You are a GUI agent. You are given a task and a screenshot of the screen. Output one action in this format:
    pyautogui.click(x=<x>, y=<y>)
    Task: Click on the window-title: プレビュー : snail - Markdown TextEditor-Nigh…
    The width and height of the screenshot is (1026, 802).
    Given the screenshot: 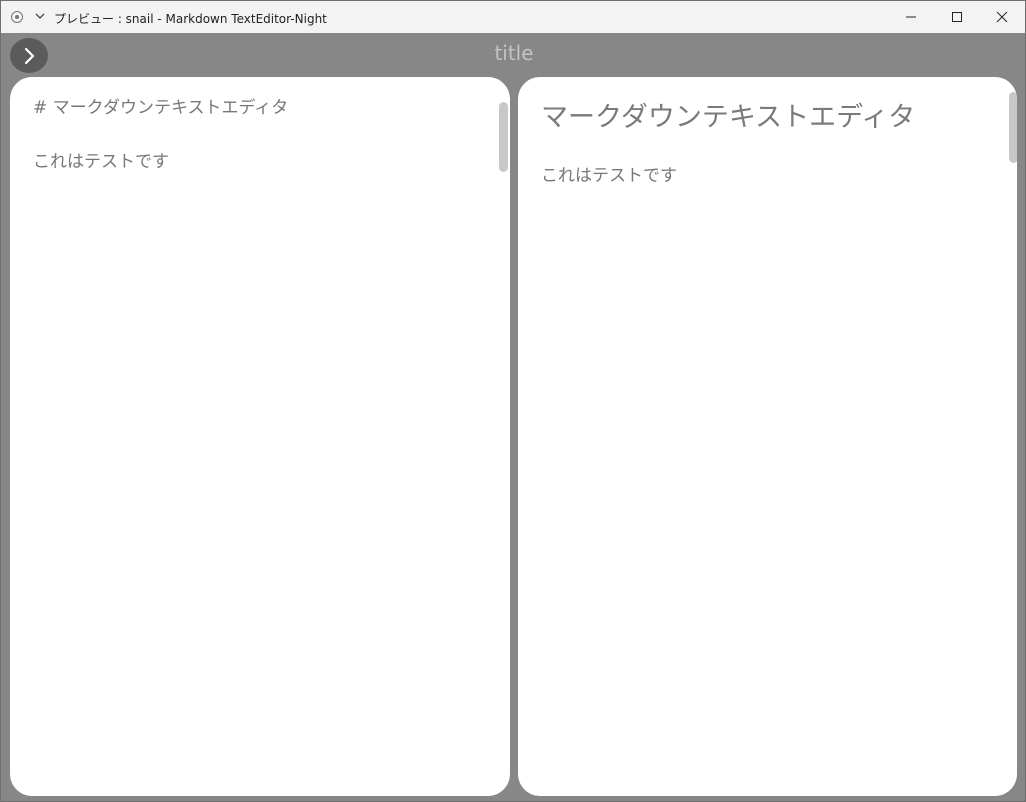 What is the action you would take?
    pyautogui.click(x=190, y=19)
    